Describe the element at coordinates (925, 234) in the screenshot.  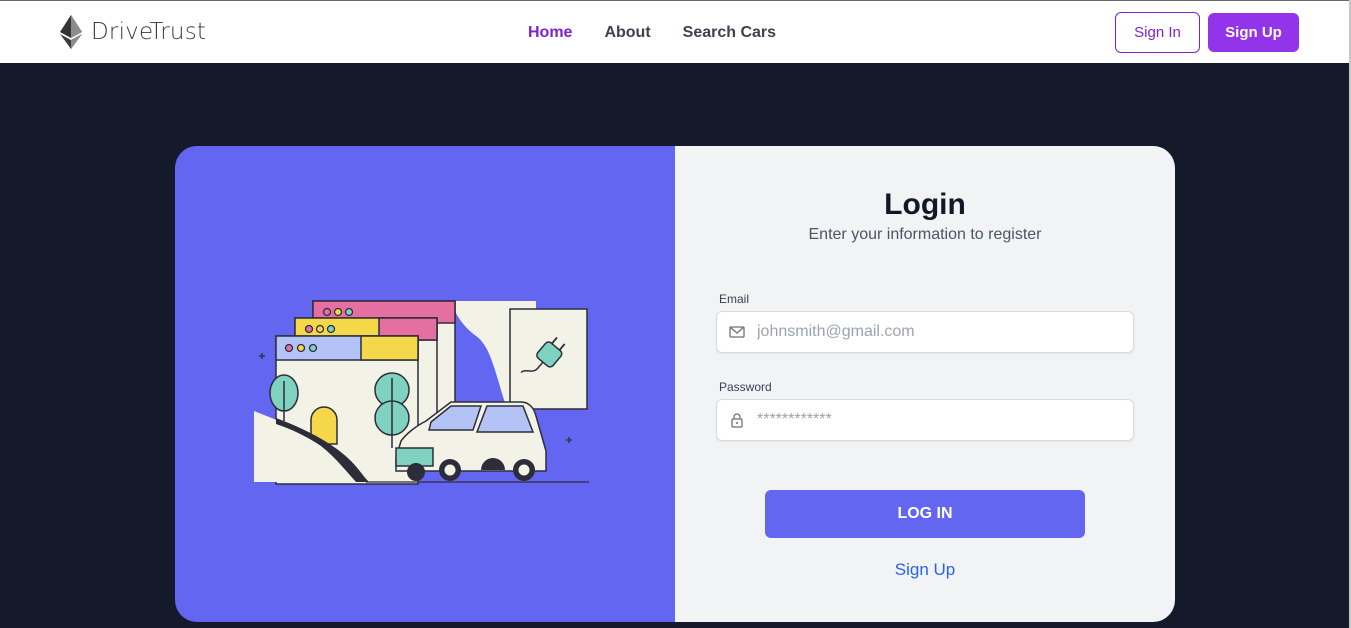
I see `login-subtitle: Enter your information to register` at that location.